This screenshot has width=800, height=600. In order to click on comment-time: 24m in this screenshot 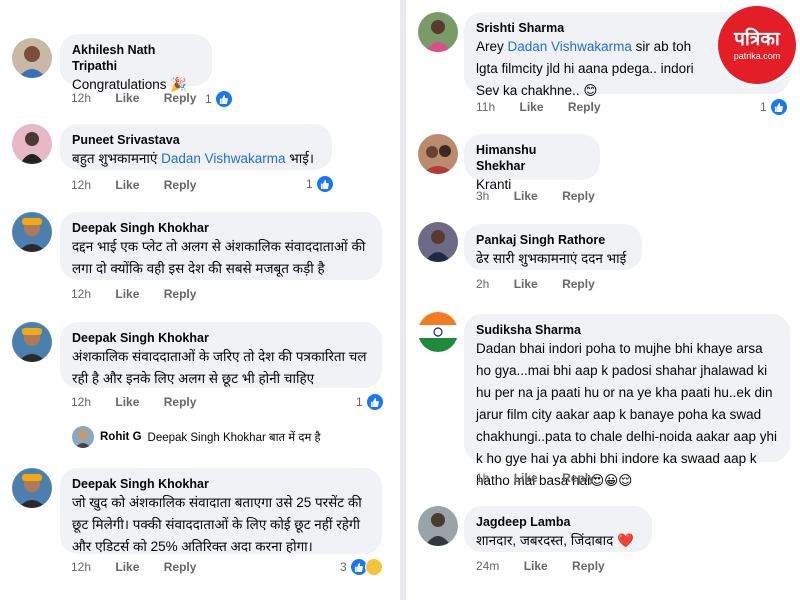, I will do `click(487, 566)`.